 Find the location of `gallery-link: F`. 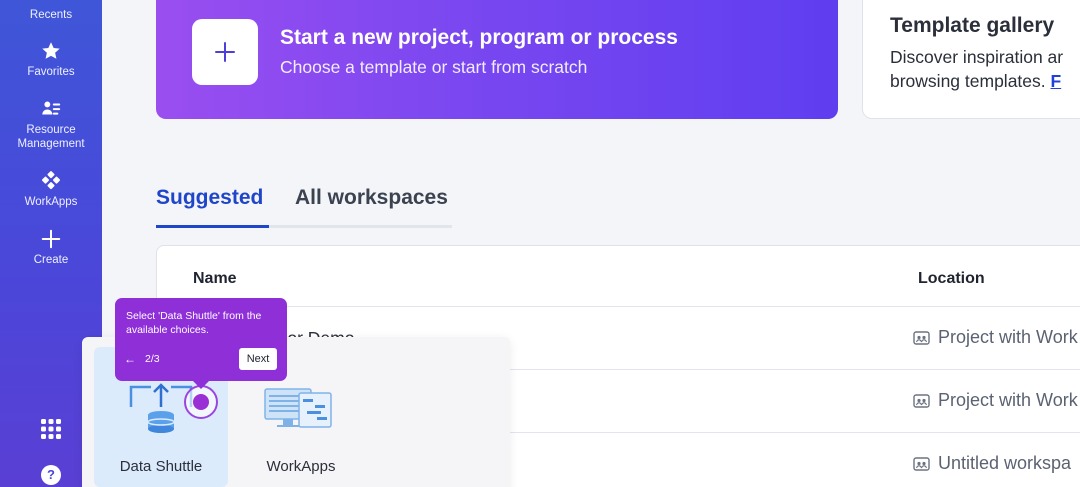

gallery-link: F is located at coordinates (1056, 81).